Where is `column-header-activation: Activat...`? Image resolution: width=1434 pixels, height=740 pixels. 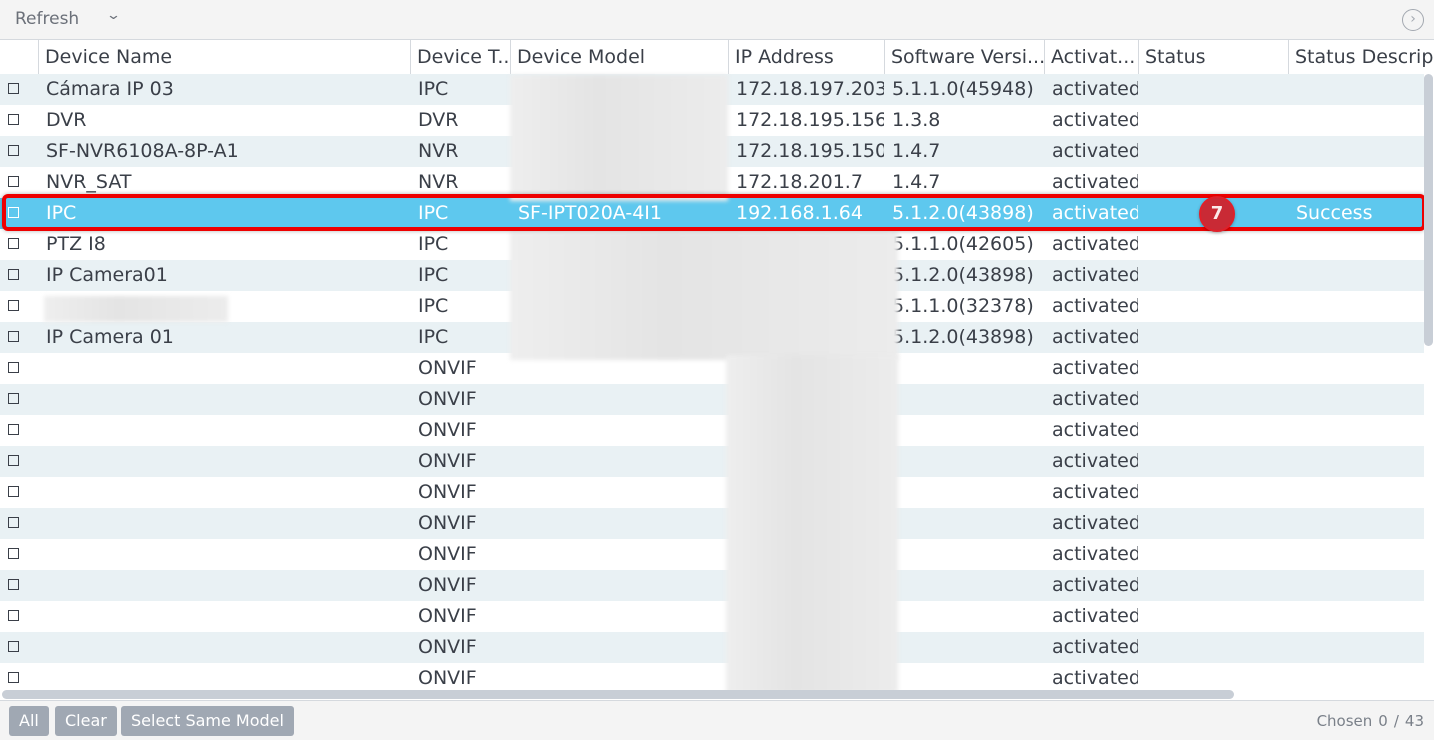
column-header-activation: Activat... is located at coordinates (1091, 57).